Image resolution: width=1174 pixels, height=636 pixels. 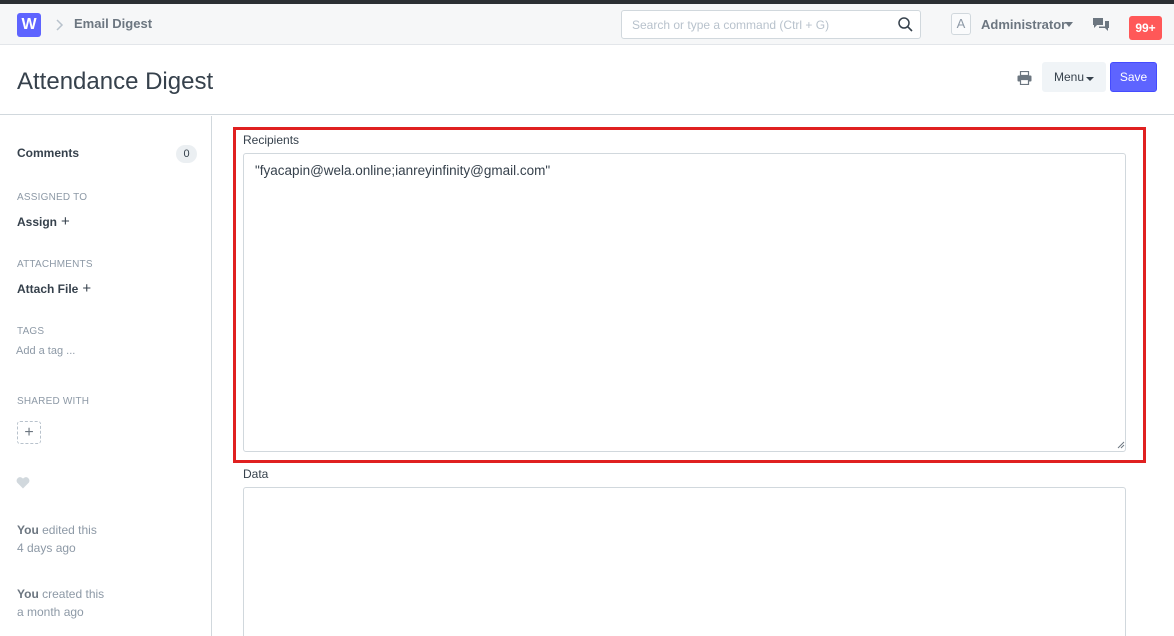 I want to click on activity-item: You edited this 4 days ago, so click(x=57, y=539).